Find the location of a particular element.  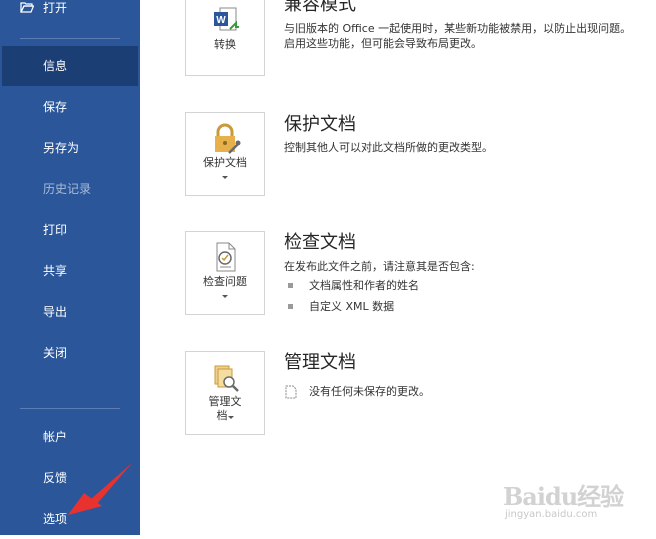

protect-document-button: 保护文档 is located at coordinates (225, 154).